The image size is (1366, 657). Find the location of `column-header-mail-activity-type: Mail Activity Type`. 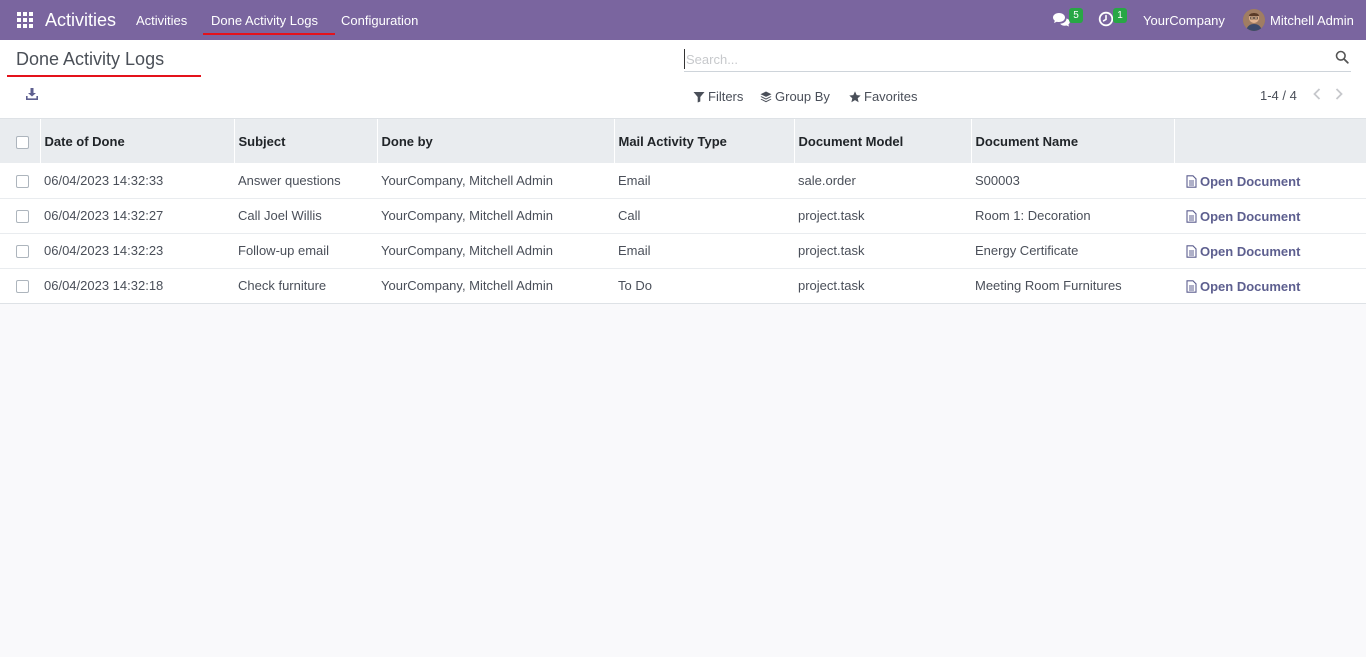

column-header-mail-activity-type: Mail Activity Type is located at coordinates (703, 141).